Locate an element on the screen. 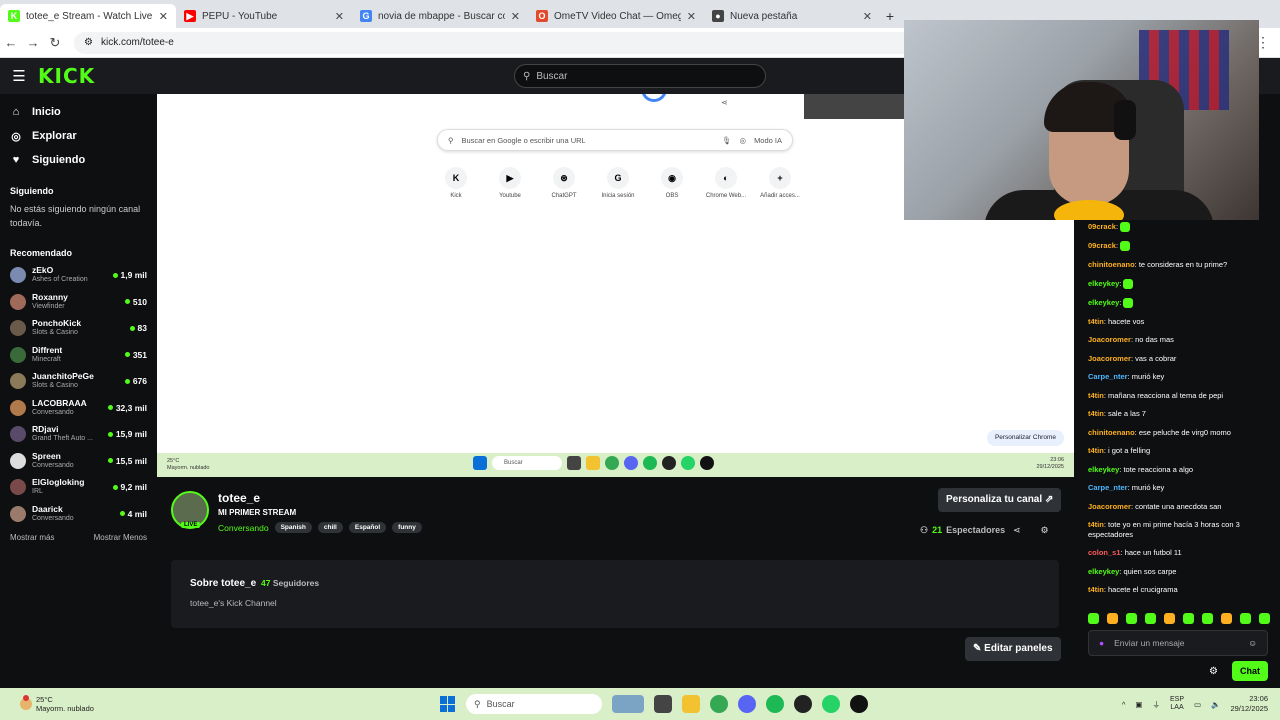 Image resolution: width=1280 pixels, height=720 pixels. tab-label: OmeTV Video Chat — Omegle is located at coordinates (617, 16).